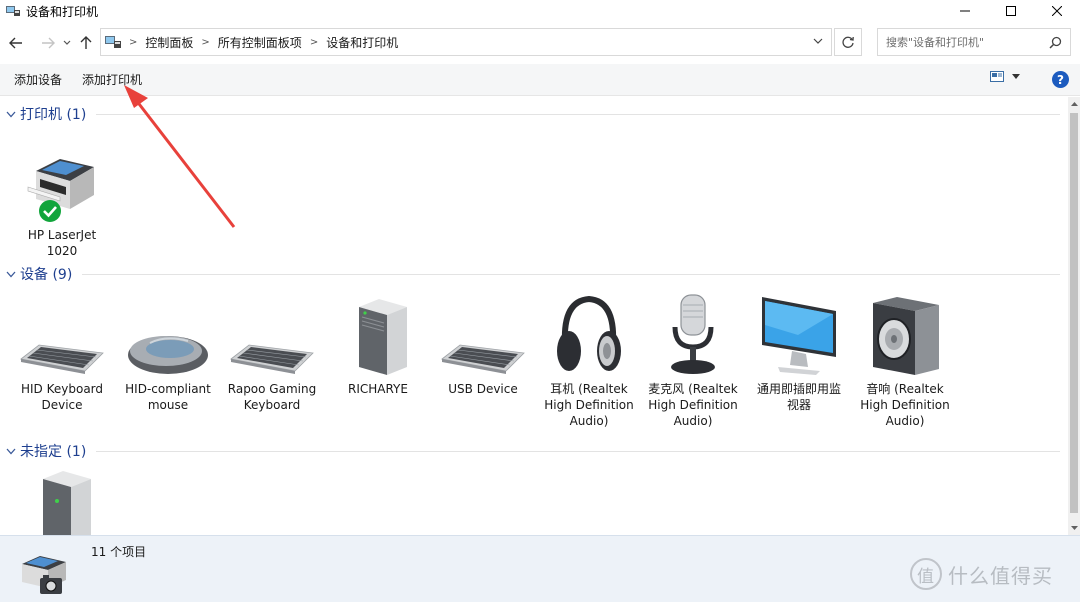 The width and height of the screenshot is (1080, 602). Describe the element at coordinates (113, 42) in the screenshot. I see `control-panel-icon` at that location.